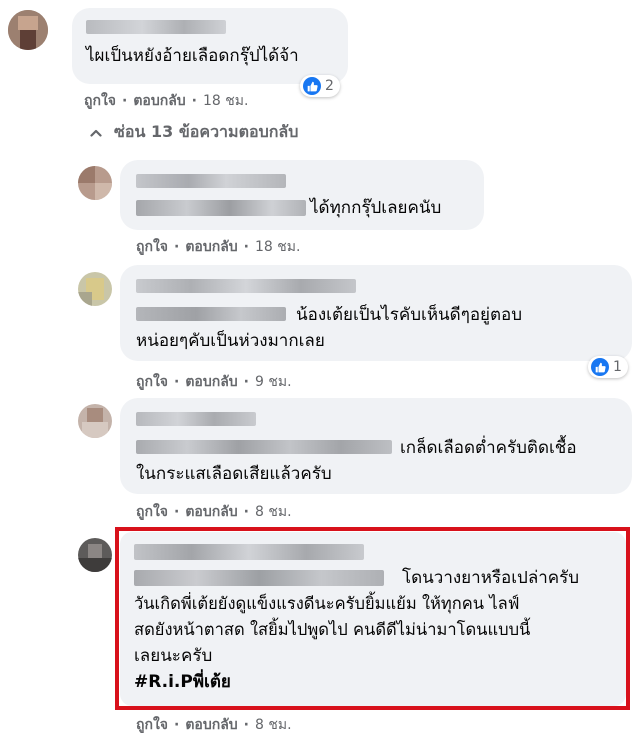 This screenshot has width=640, height=737. I want to click on chevron-up-icon, so click(96, 133).